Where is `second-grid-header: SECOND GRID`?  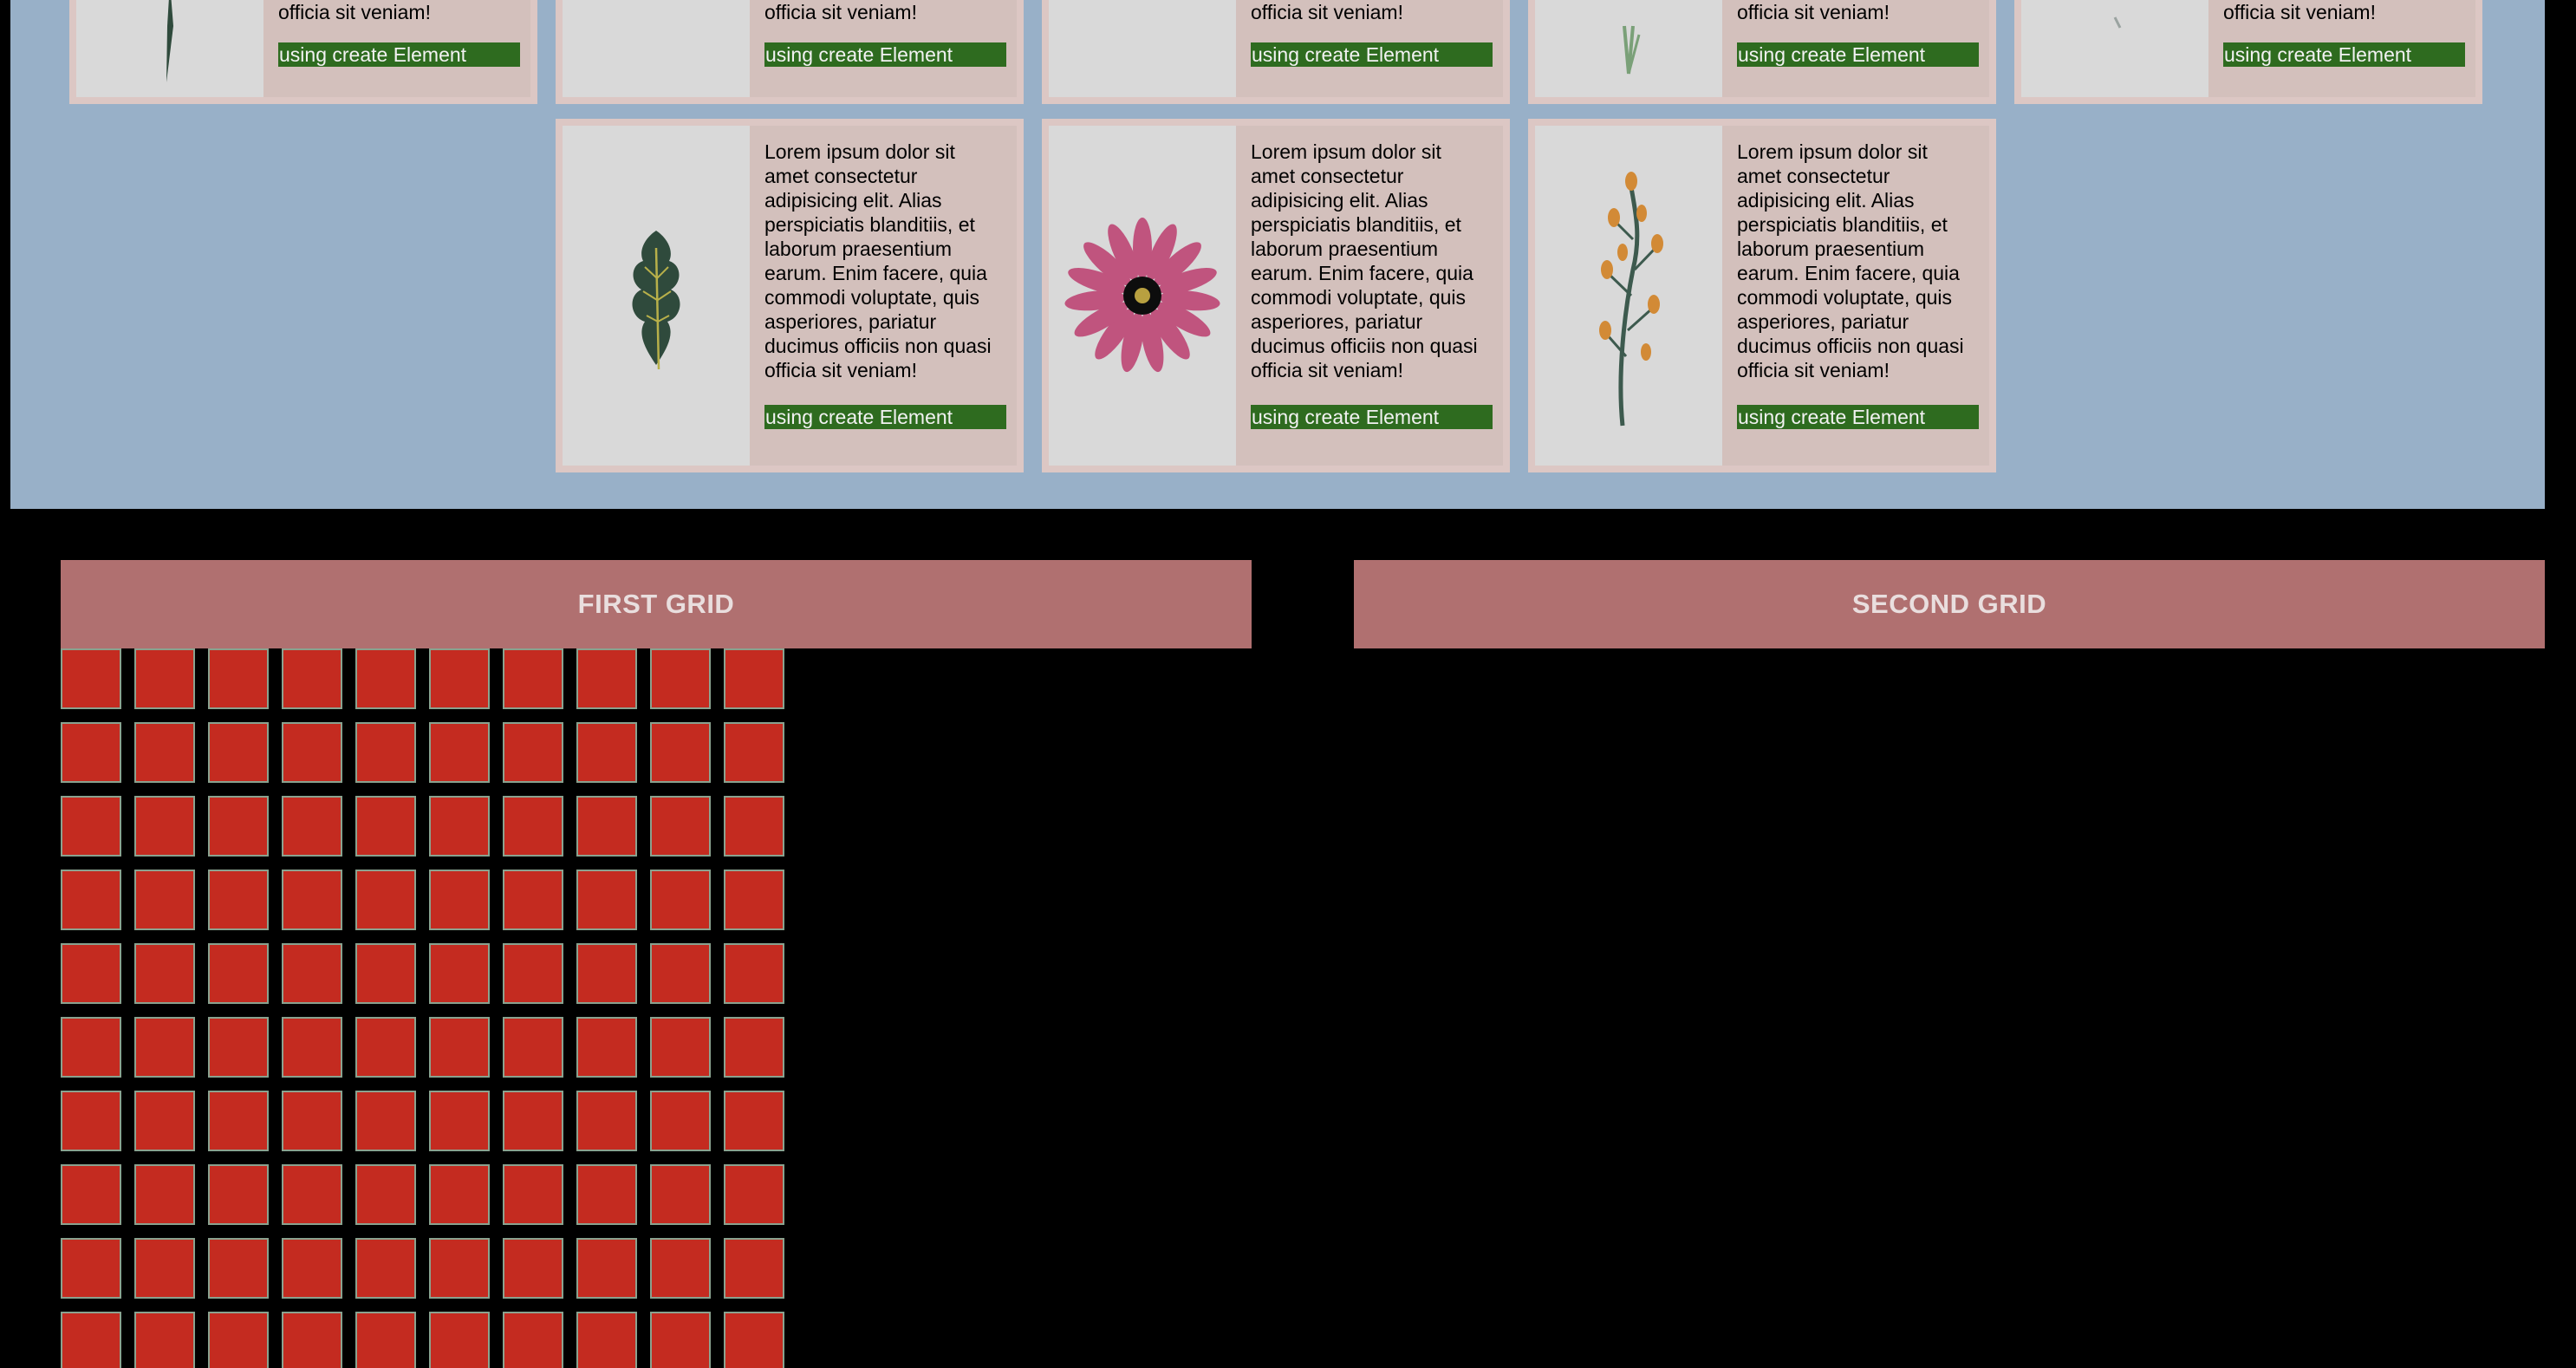 second-grid-header: SECOND GRID is located at coordinates (1949, 604).